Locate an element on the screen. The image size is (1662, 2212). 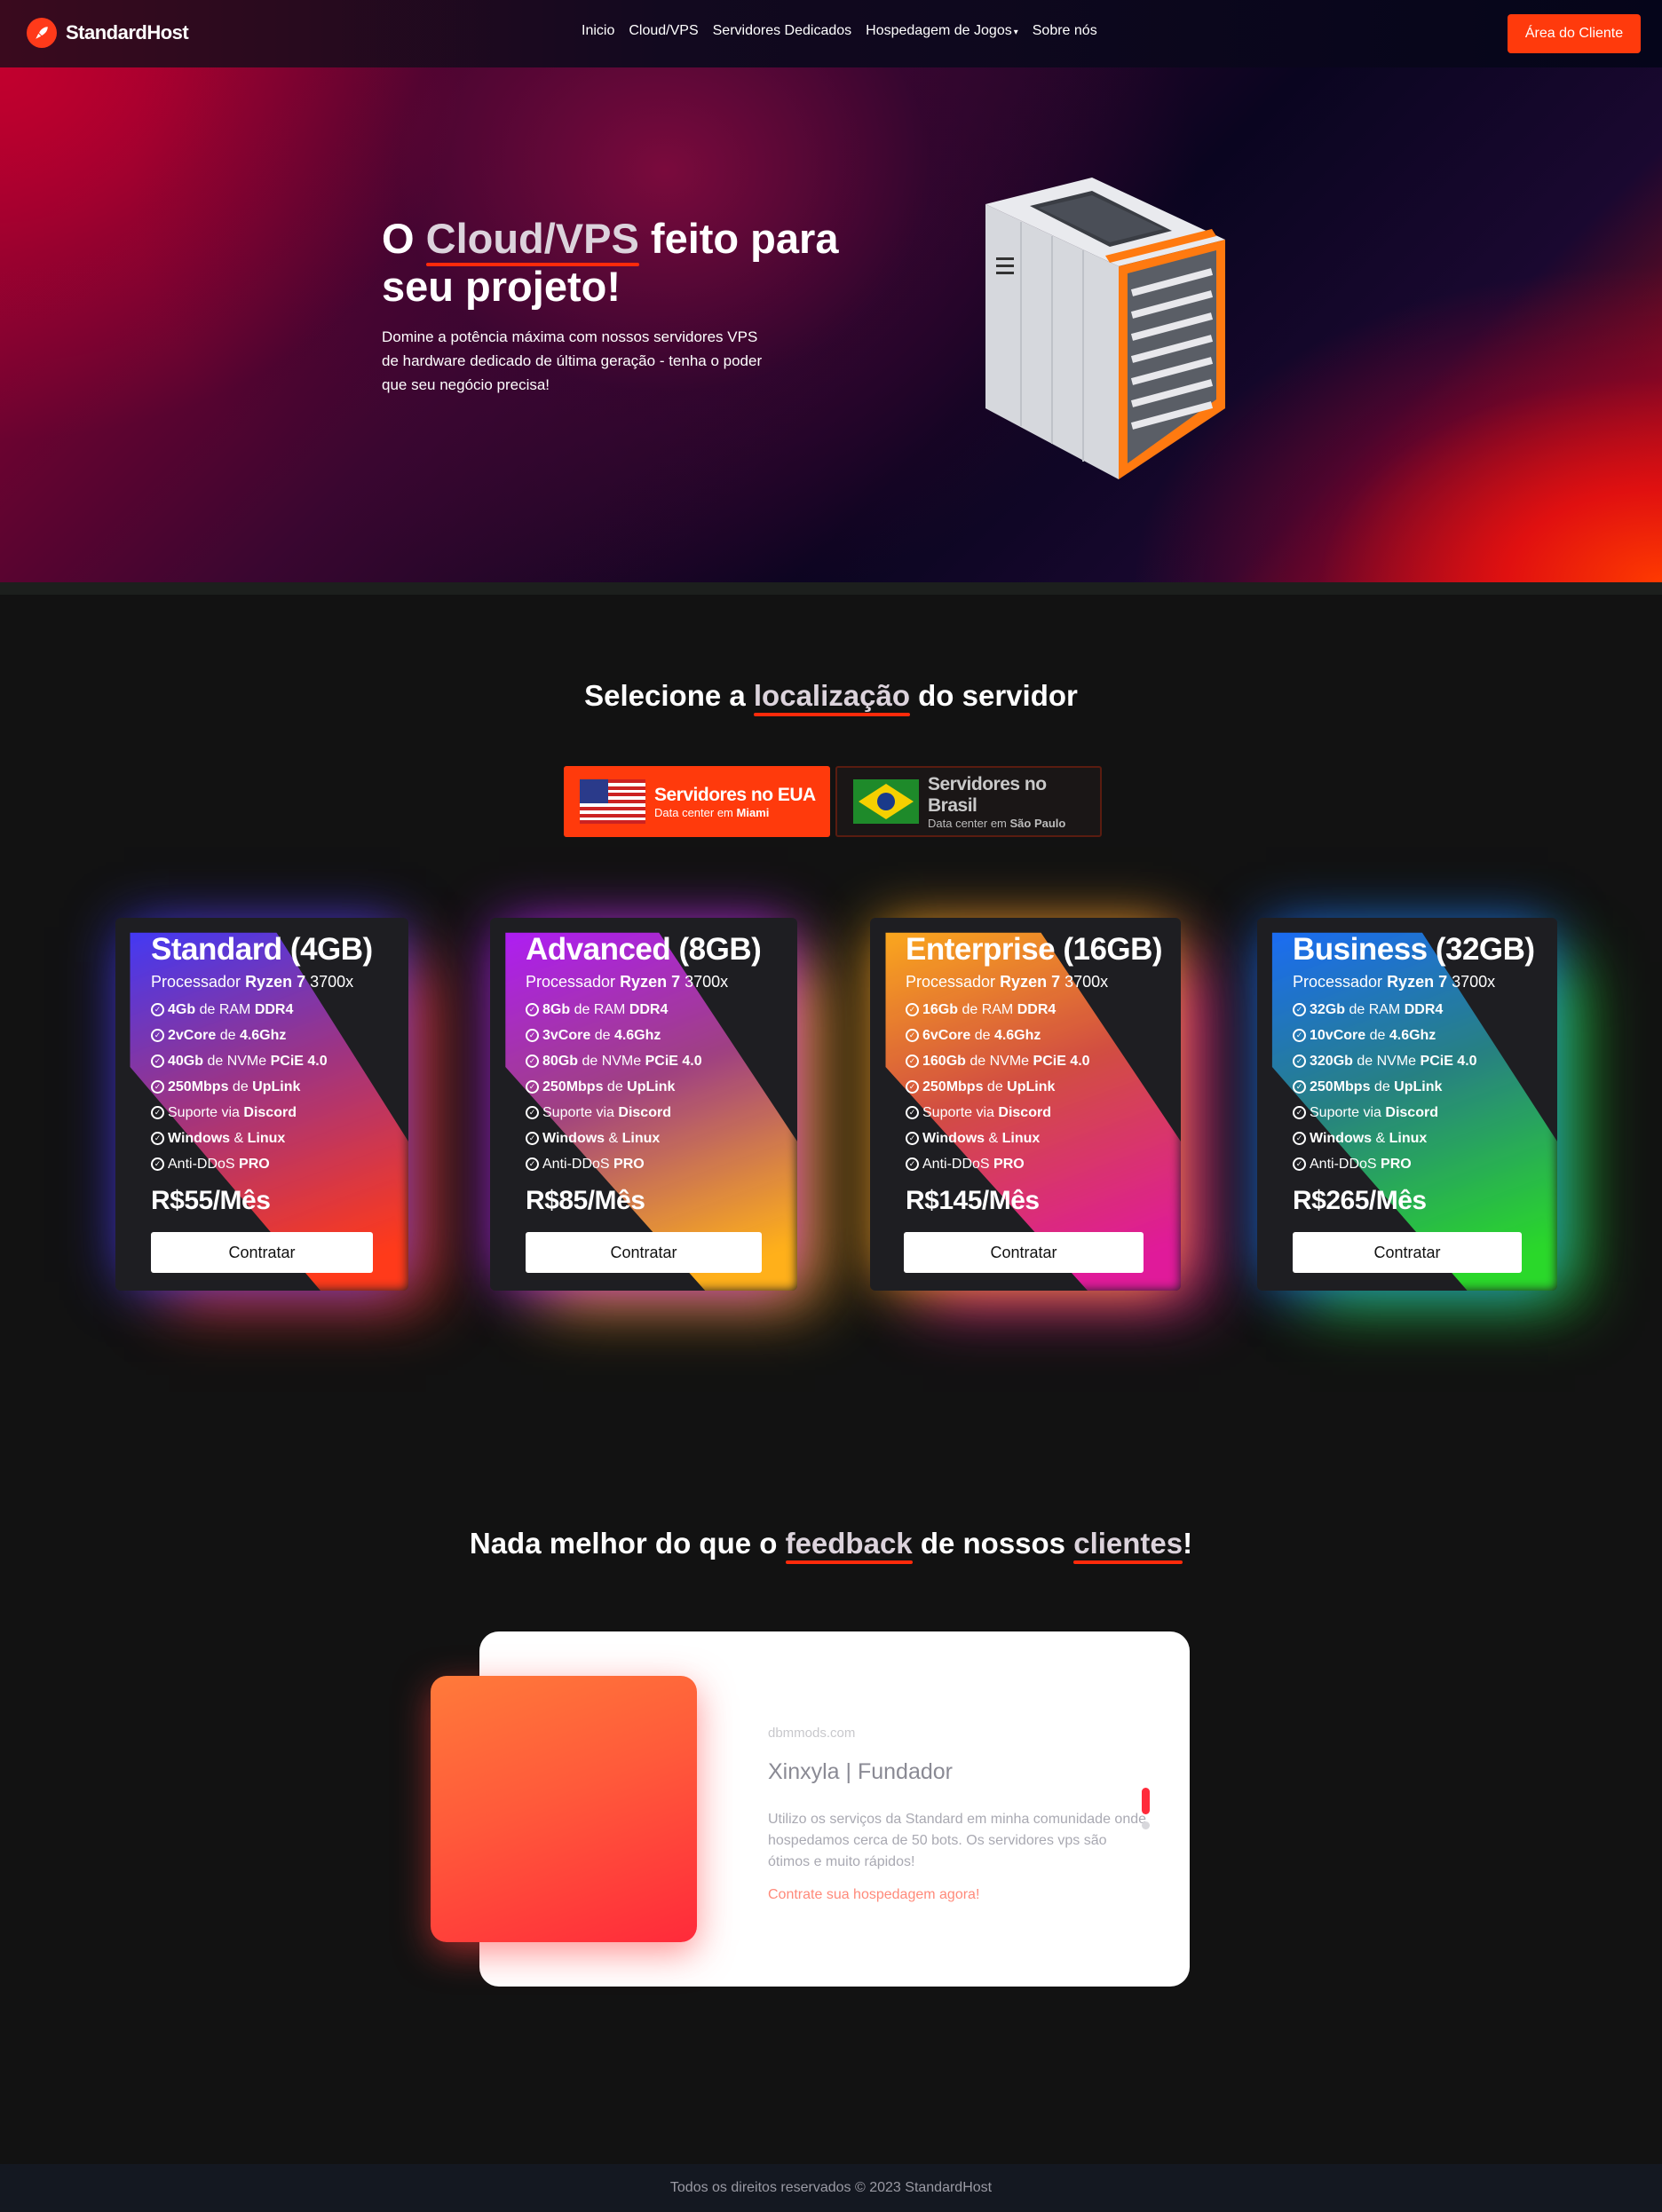
plan-feature: ✓ 10vCore de 4.6Ghz is located at coordinates (1414, 1035).